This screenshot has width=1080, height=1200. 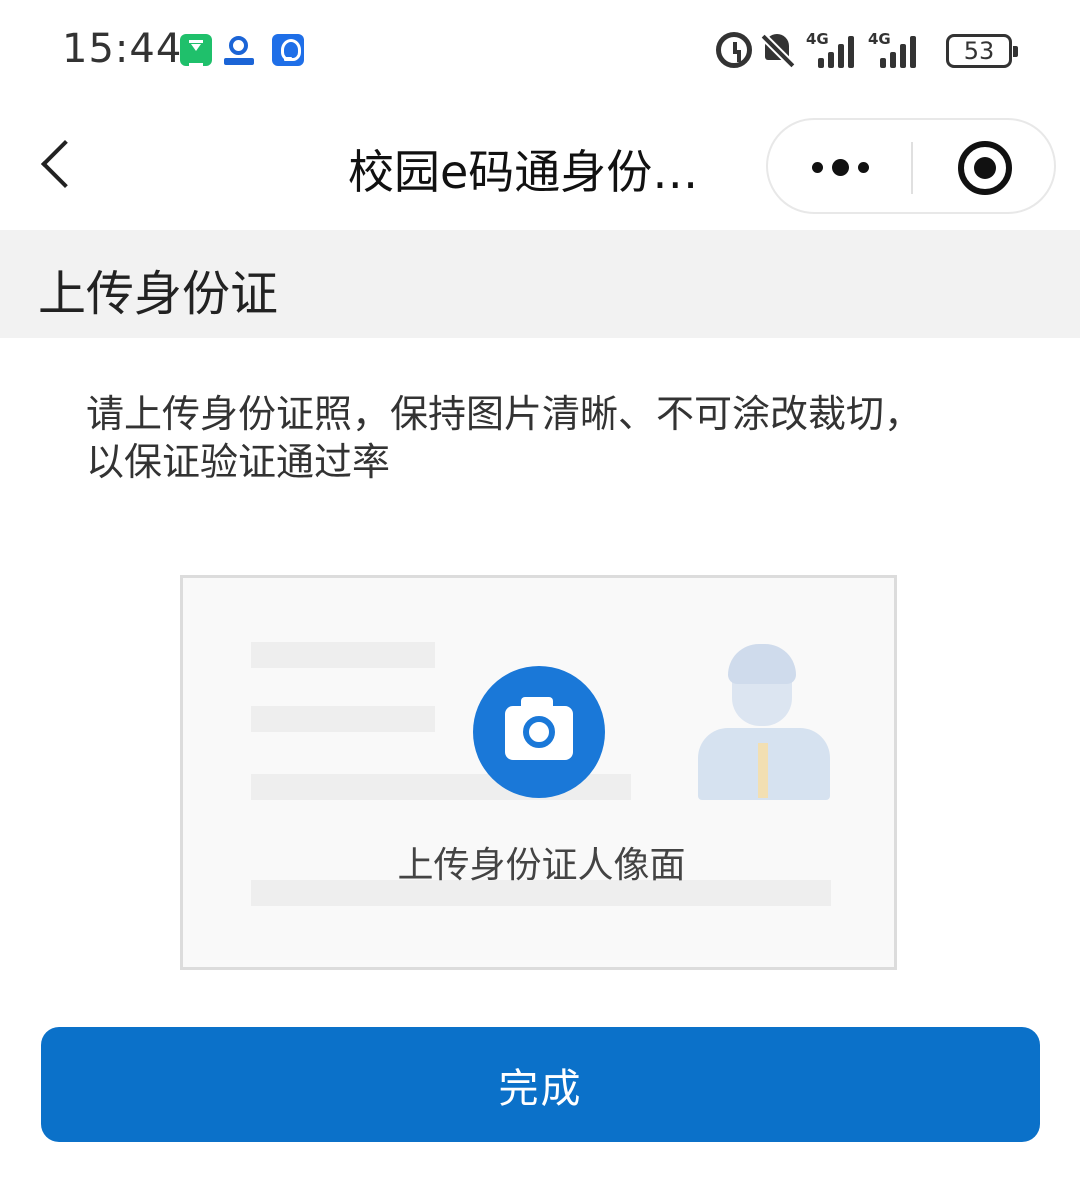 What do you see at coordinates (158, 294) in the screenshot?
I see `section-title: 上传身份证` at bounding box center [158, 294].